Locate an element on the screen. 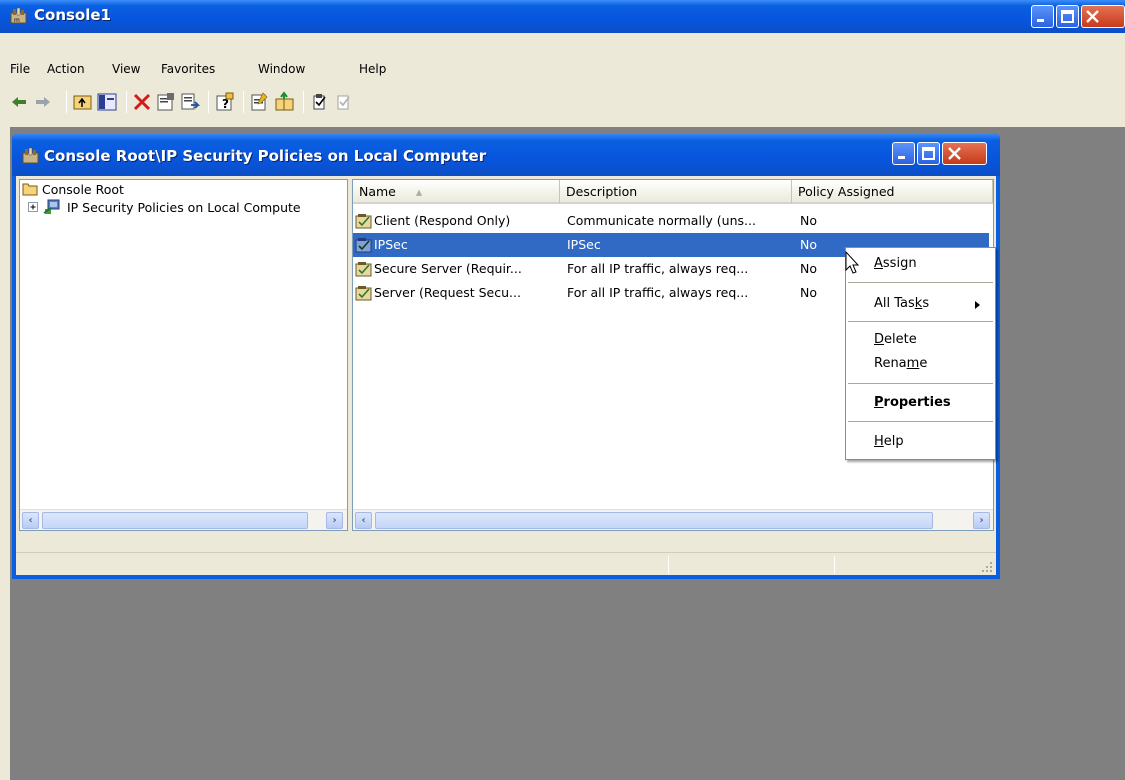 Image resolution: width=1125 pixels, height=780 pixels. export-list-button is located at coordinates (190, 102).